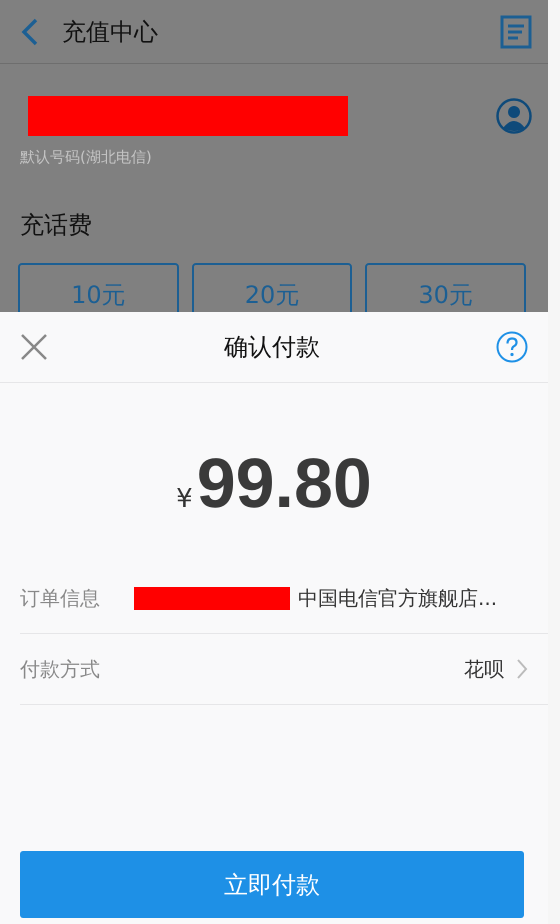 Image resolution: width=560 pixels, height=924 pixels. Describe the element at coordinates (484, 669) in the screenshot. I see `payment-method: 花呗` at that location.